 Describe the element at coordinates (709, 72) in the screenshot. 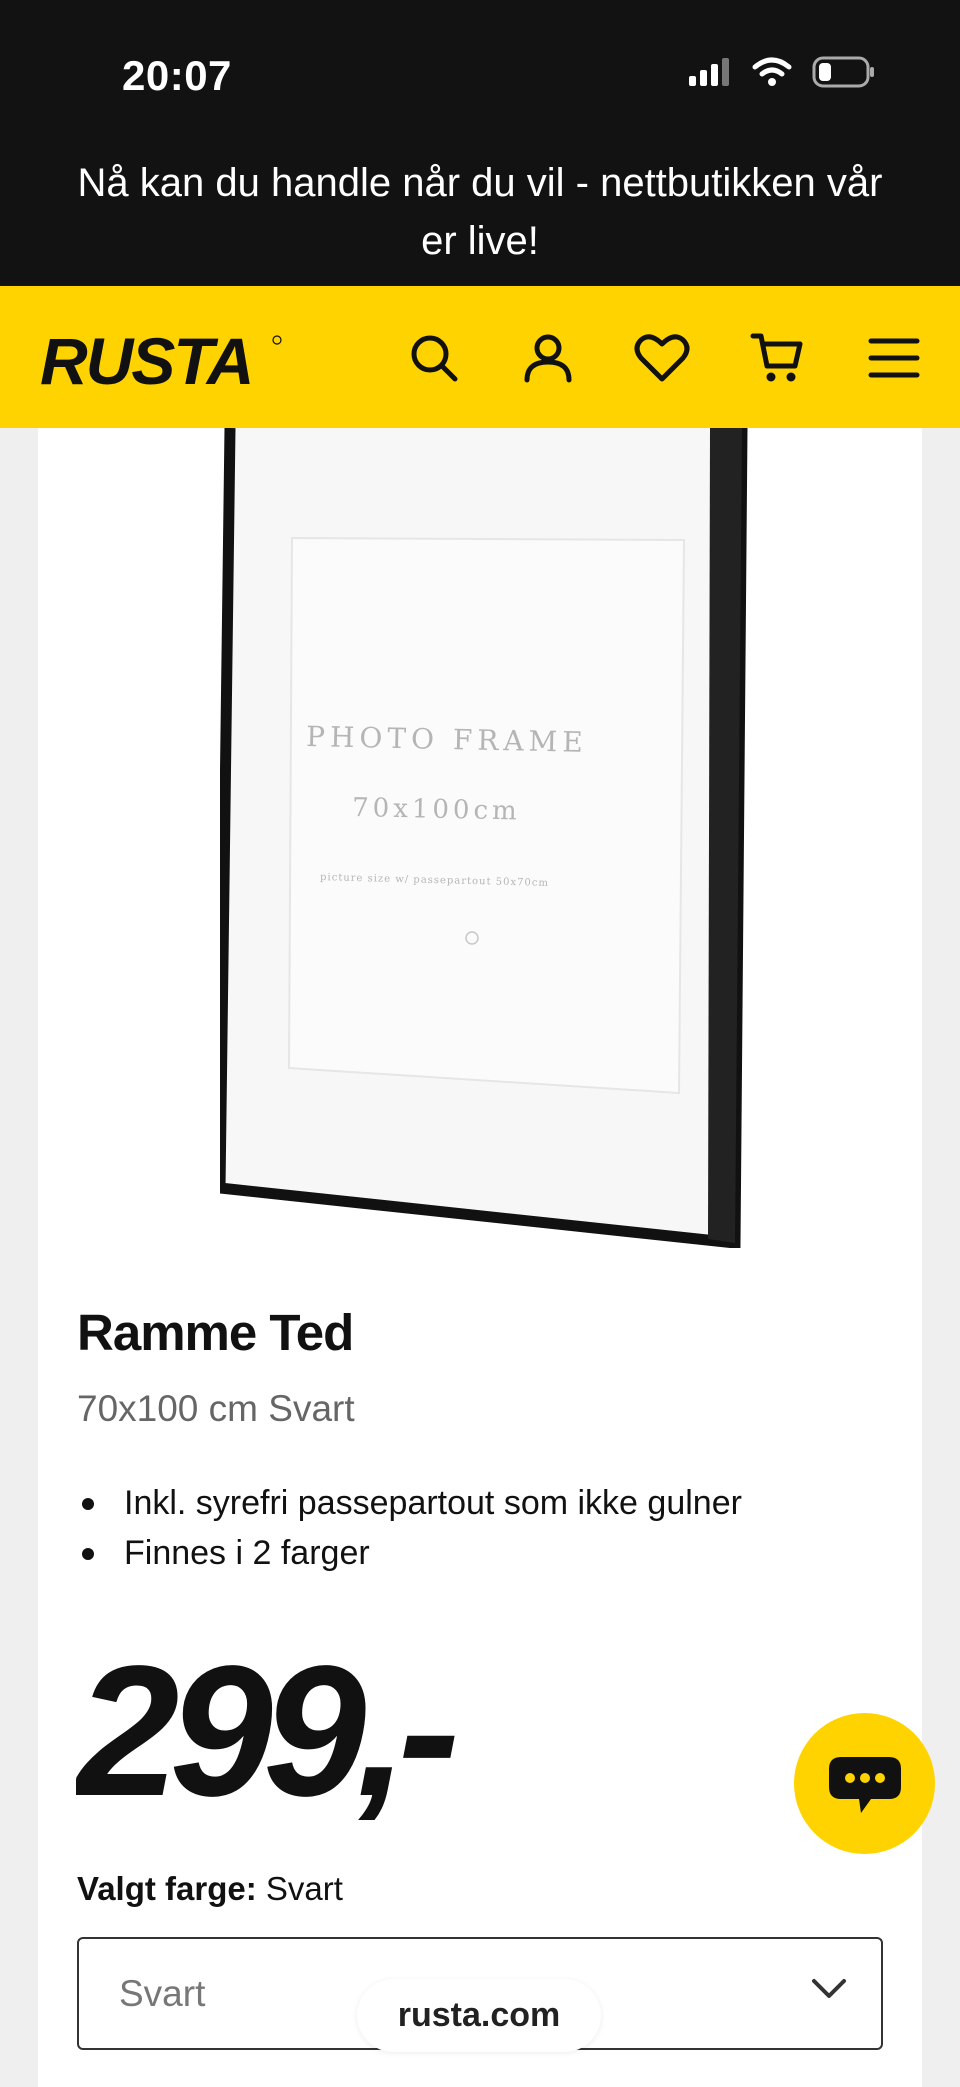

I see `signal-icon` at that location.